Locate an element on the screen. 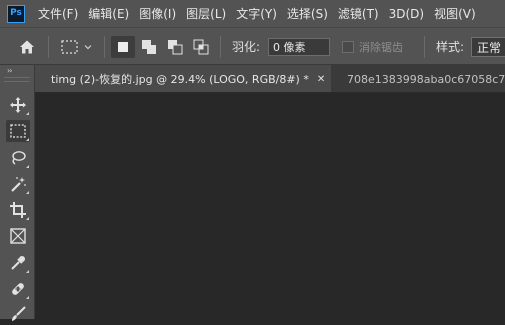  add-to-selection-button is located at coordinates (149, 46).